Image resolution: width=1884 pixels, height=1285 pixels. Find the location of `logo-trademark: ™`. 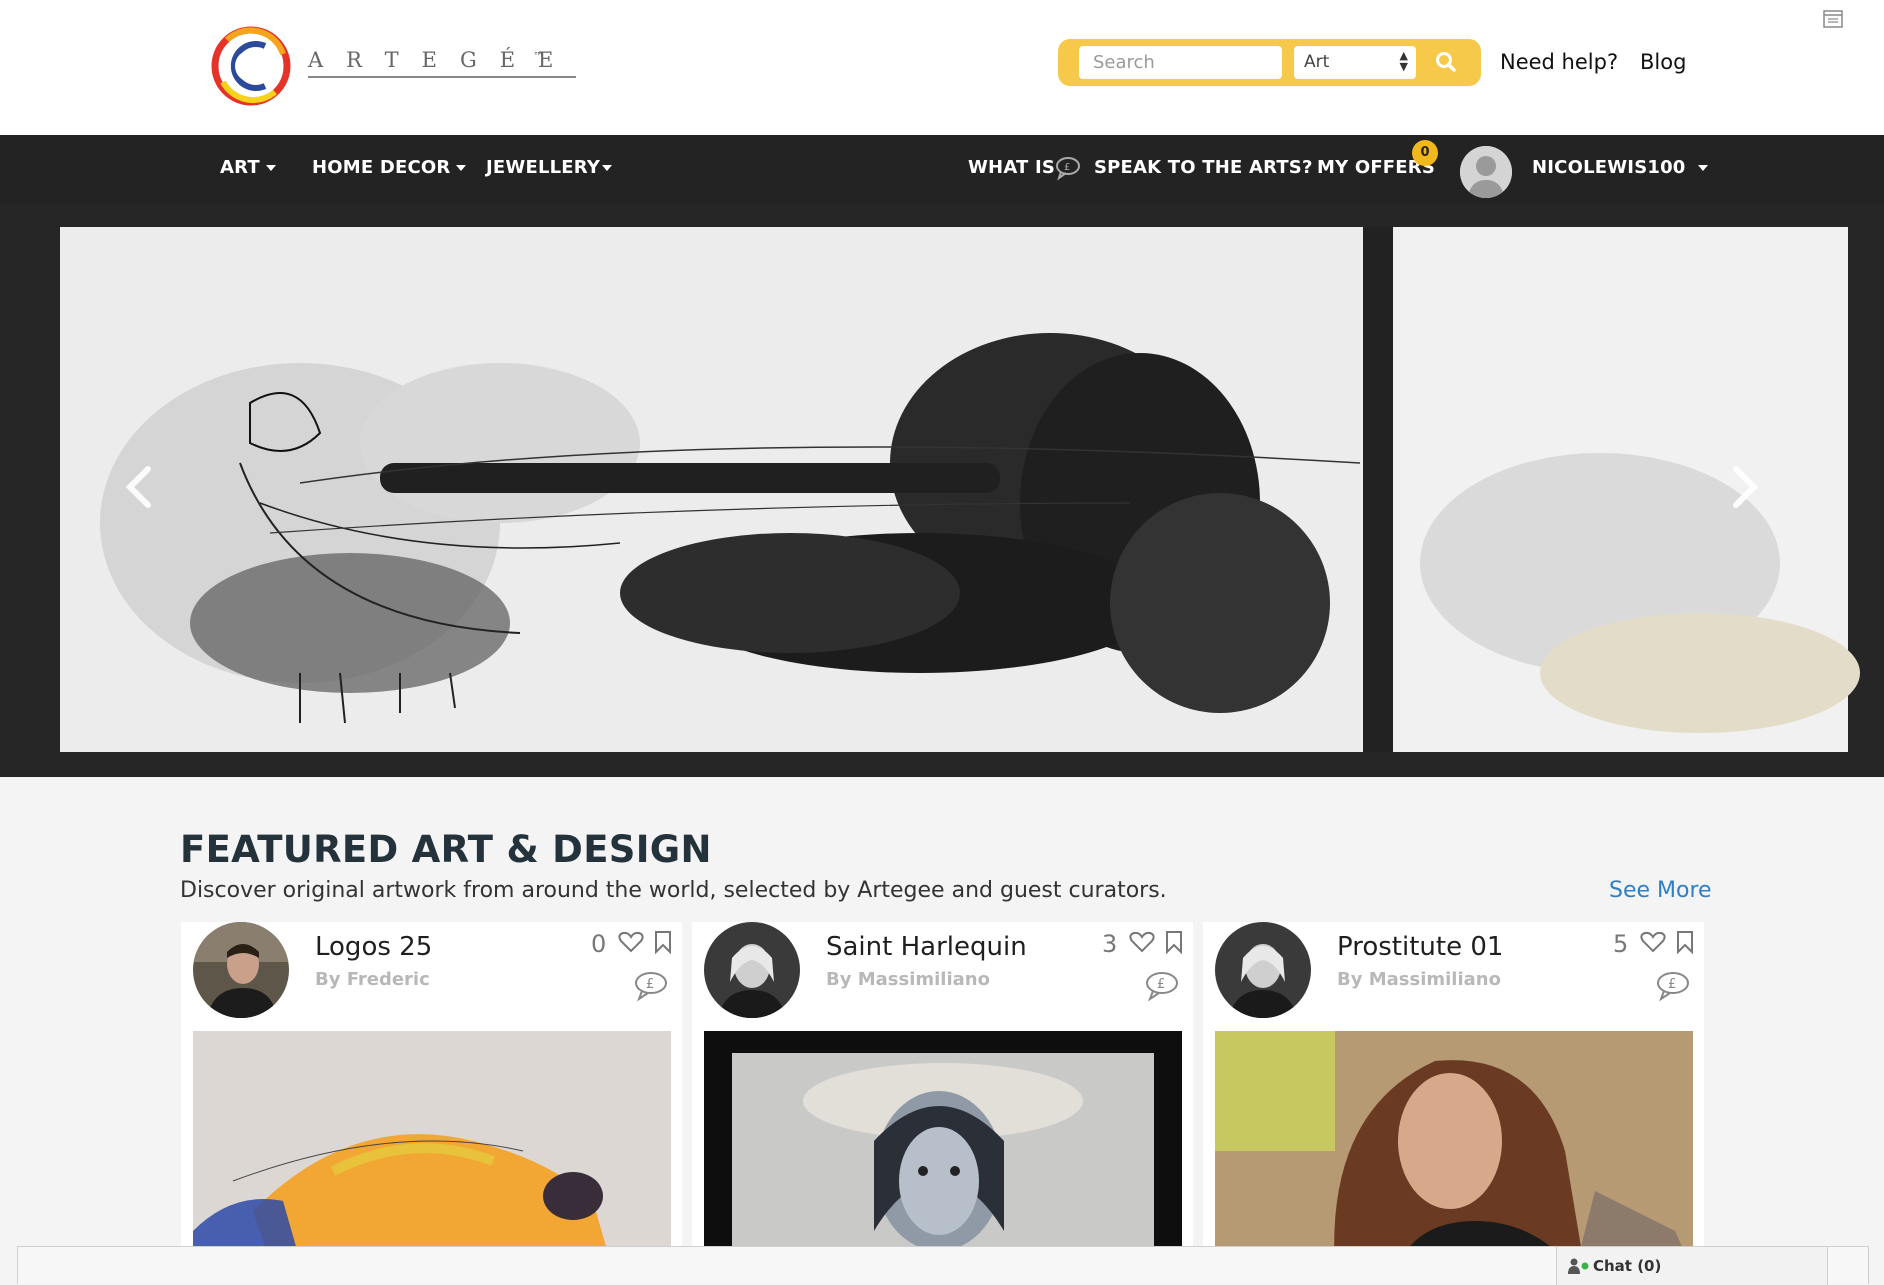

logo-trademark: ™ is located at coordinates (538, 56).